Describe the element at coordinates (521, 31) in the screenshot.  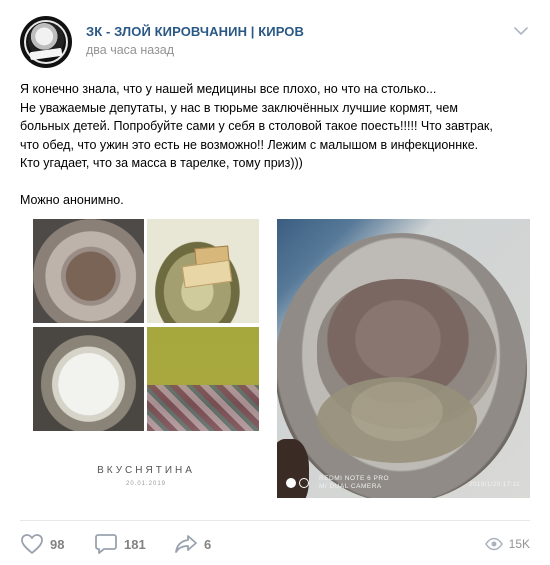
I see `chevron-down-icon` at that location.